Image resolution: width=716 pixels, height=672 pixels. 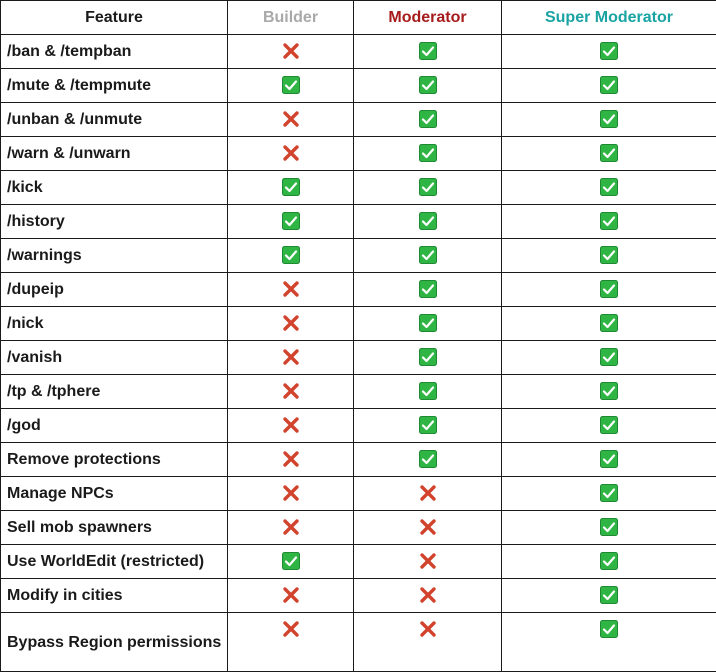 What do you see at coordinates (114, 562) in the screenshot?
I see `feature-cell: Use WorldEdit (restricted)` at bounding box center [114, 562].